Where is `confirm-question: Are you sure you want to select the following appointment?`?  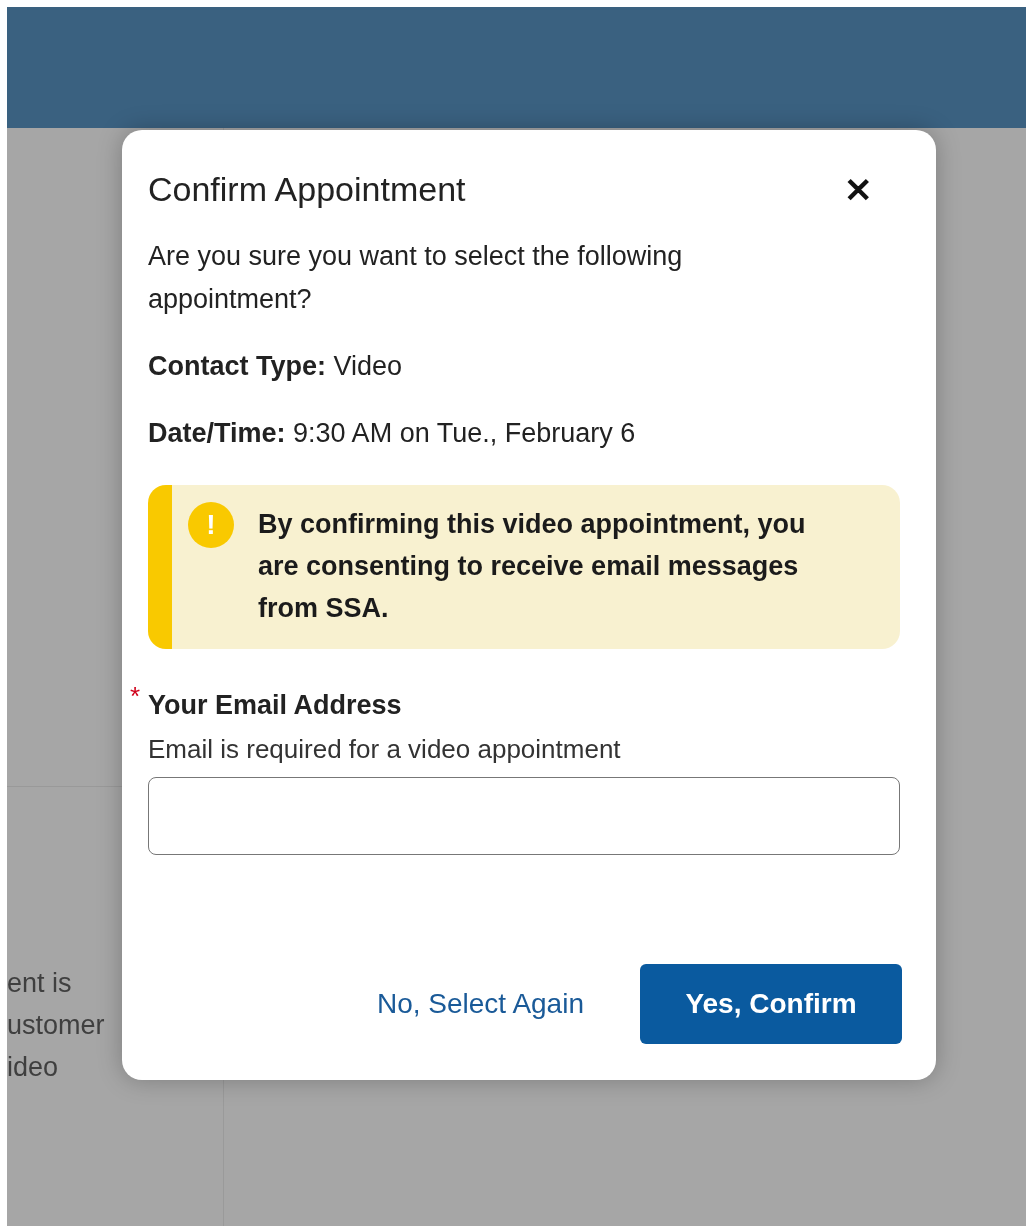 confirm-question: Are you sure you want to select the following appointment? is located at coordinates (416, 278).